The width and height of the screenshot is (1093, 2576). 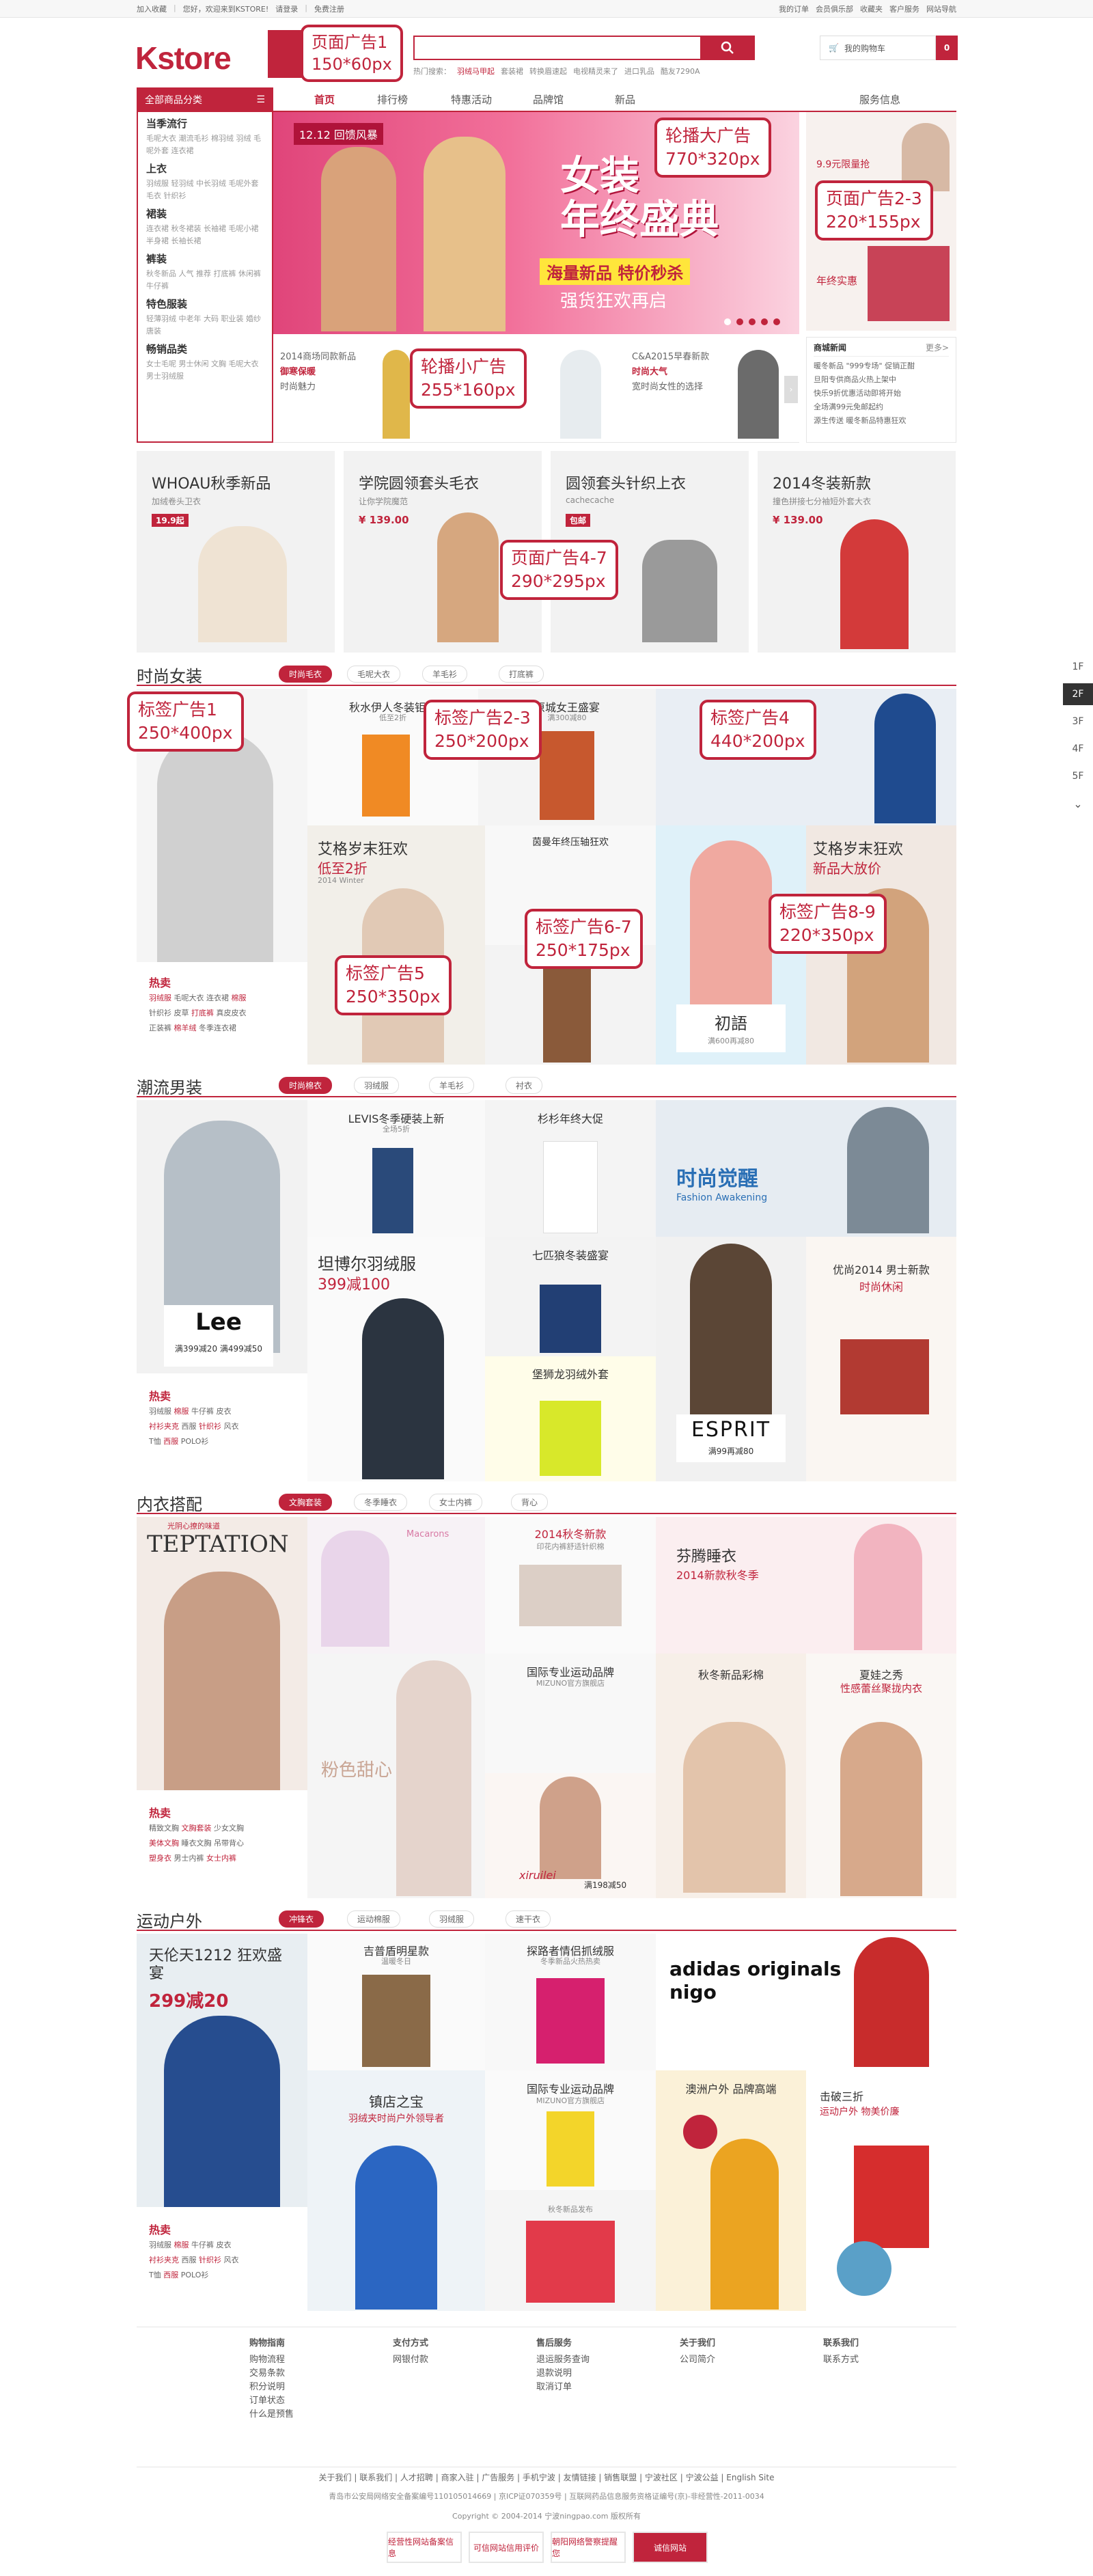 What do you see at coordinates (882, 421) in the screenshot?
I see `news-item: 源生传送 暖冬新品特惠狂欢` at bounding box center [882, 421].